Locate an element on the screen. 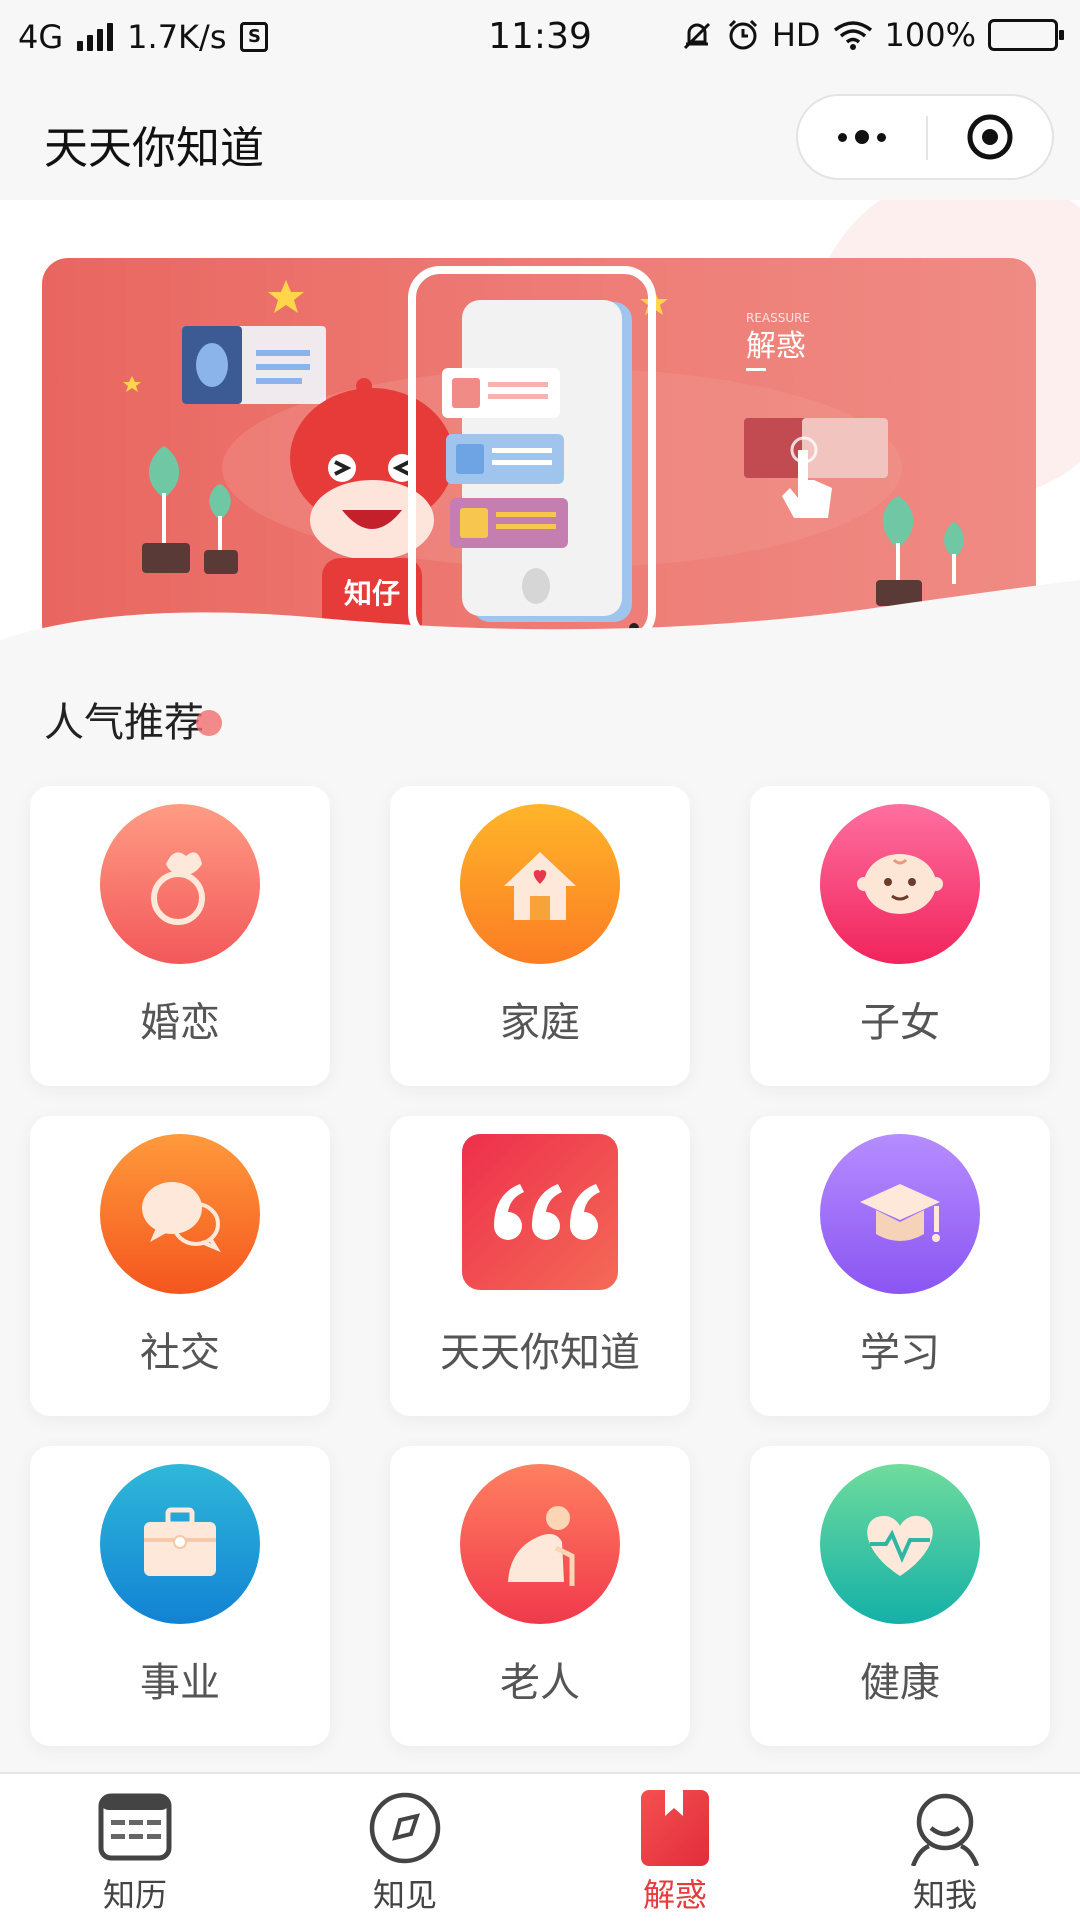 The image size is (1080, 1922). wifi-icon is located at coordinates (852, 35).